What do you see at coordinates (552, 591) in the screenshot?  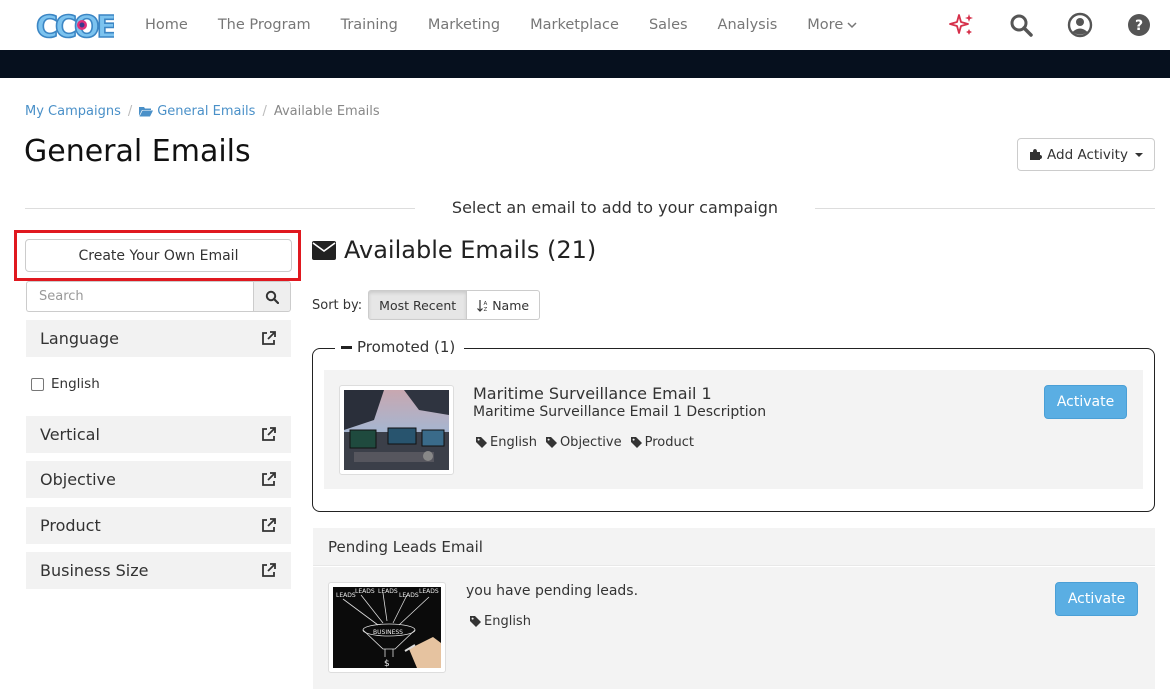 I see `email-description: you have pending leads.` at bounding box center [552, 591].